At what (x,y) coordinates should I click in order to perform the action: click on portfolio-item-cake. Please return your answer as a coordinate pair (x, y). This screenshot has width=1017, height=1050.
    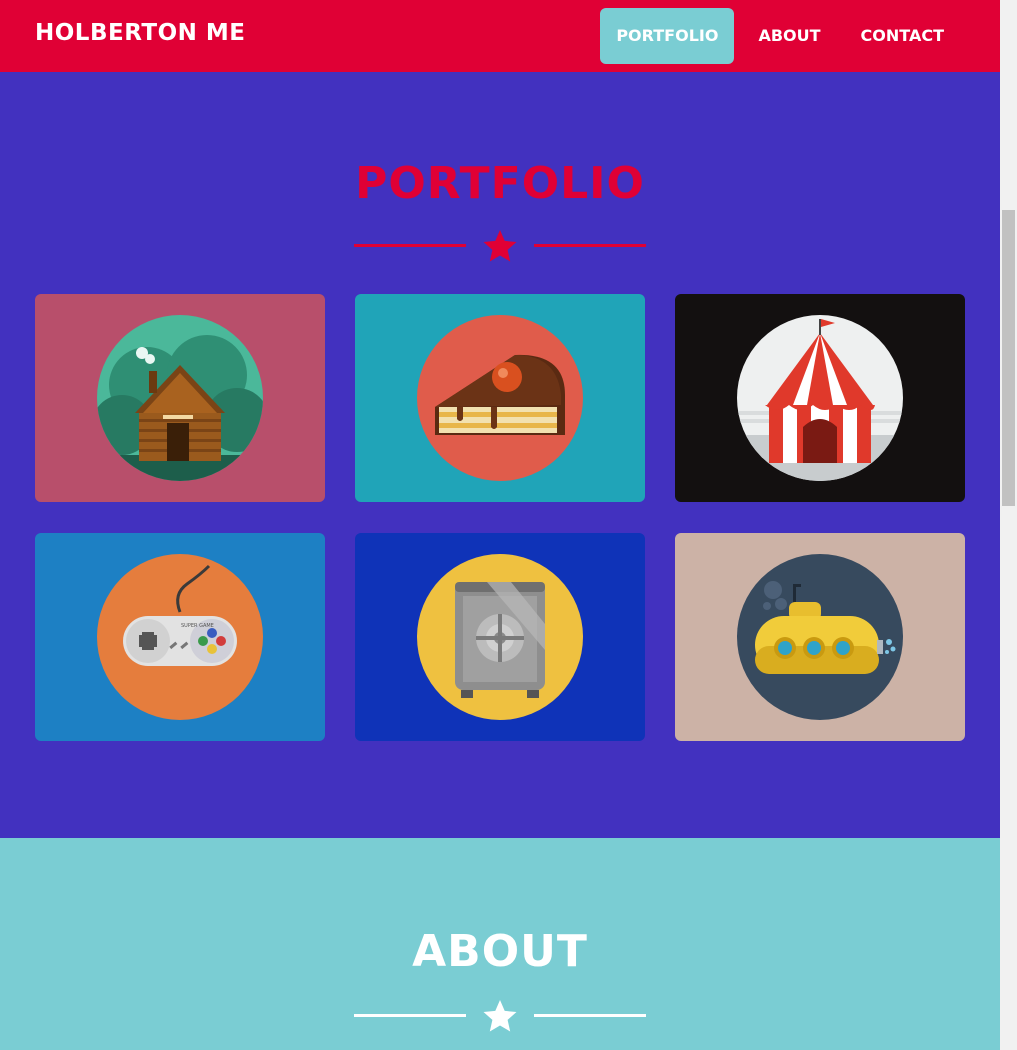
    Looking at the image, I should click on (500, 398).